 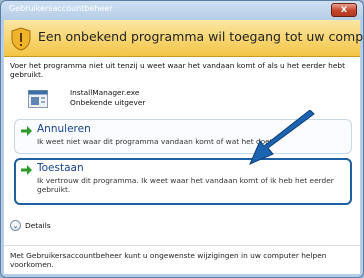 What do you see at coordinates (105, 92) in the screenshot?
I see `program-name: InstallManager.exe` at bounding box center [105, 92].